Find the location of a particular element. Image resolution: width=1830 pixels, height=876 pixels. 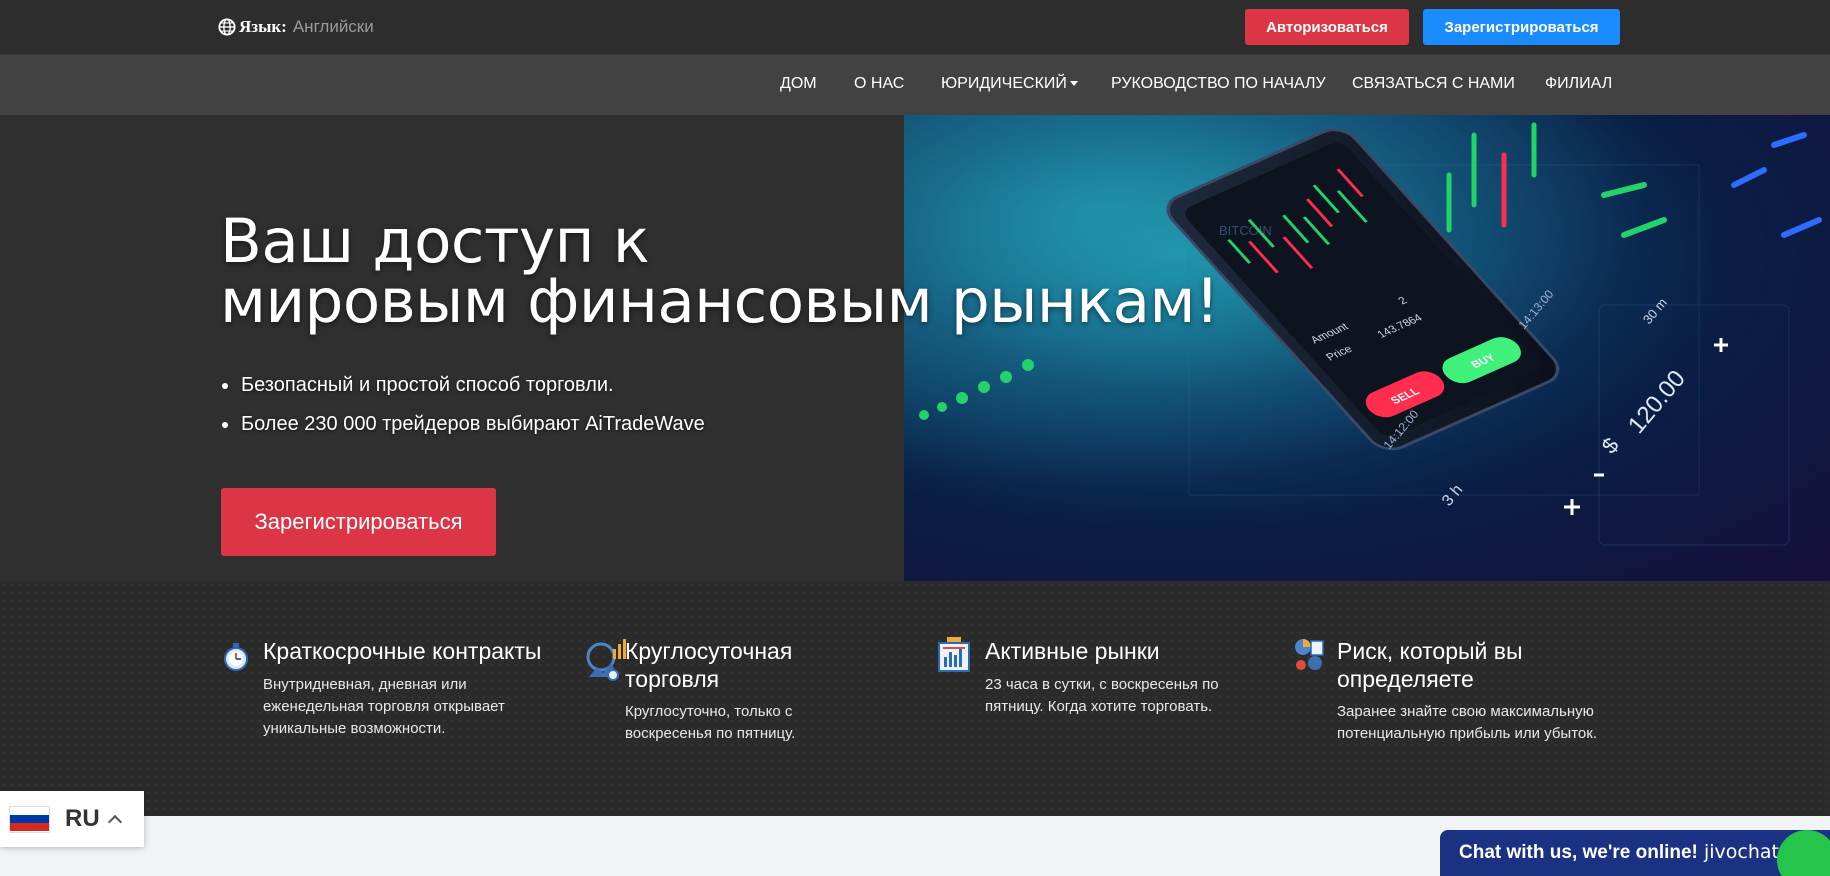

feature-desc-line: Круглосуточно, только с is located at coordinates (709, 711).